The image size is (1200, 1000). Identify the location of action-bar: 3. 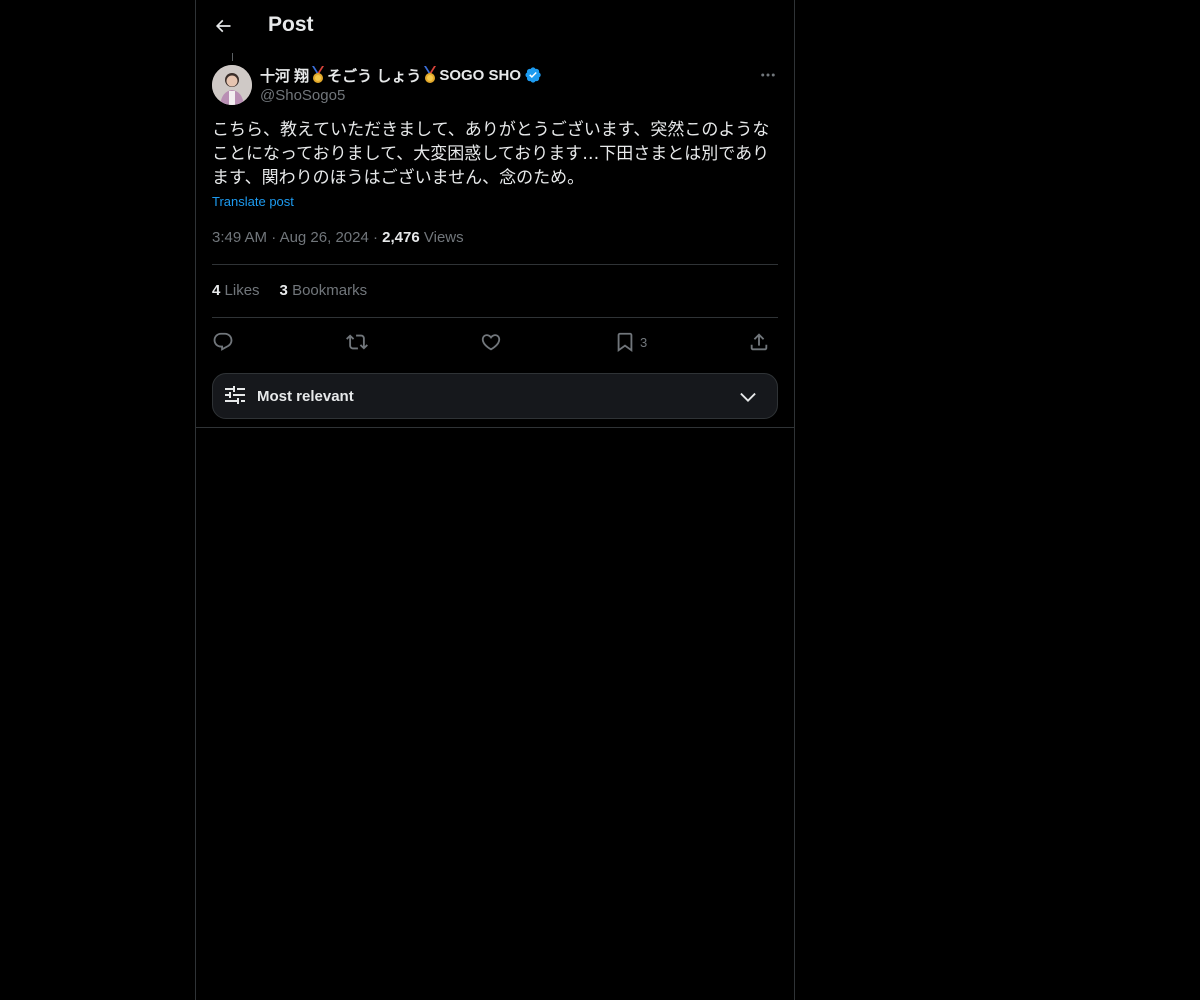
(495, 342).